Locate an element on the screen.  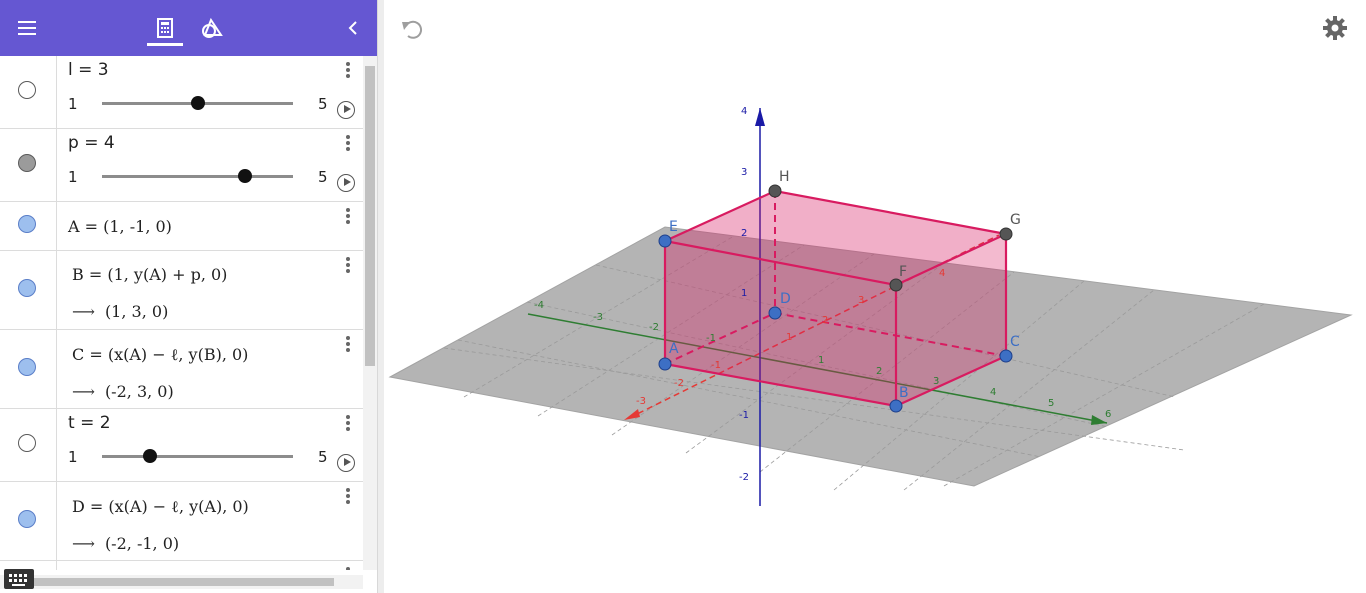
horizontal-scrollbar is located at coordinates (181, 582).